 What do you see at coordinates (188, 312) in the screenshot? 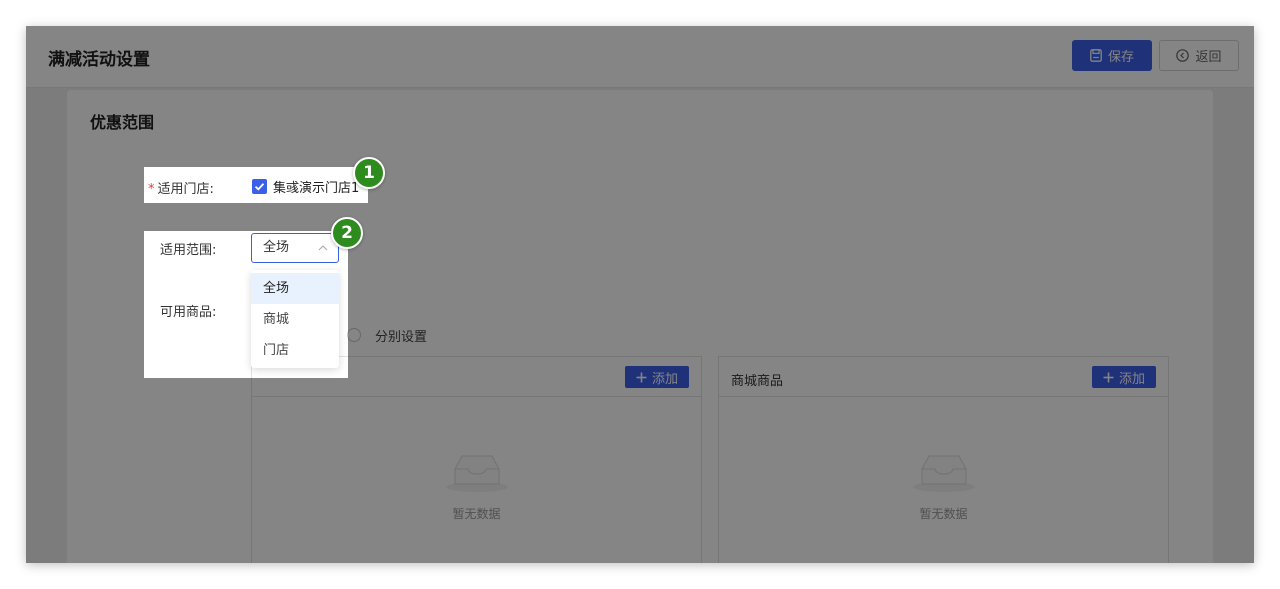
I see `goods-field-label: 可用商品:` at bounding box center [188, 312].